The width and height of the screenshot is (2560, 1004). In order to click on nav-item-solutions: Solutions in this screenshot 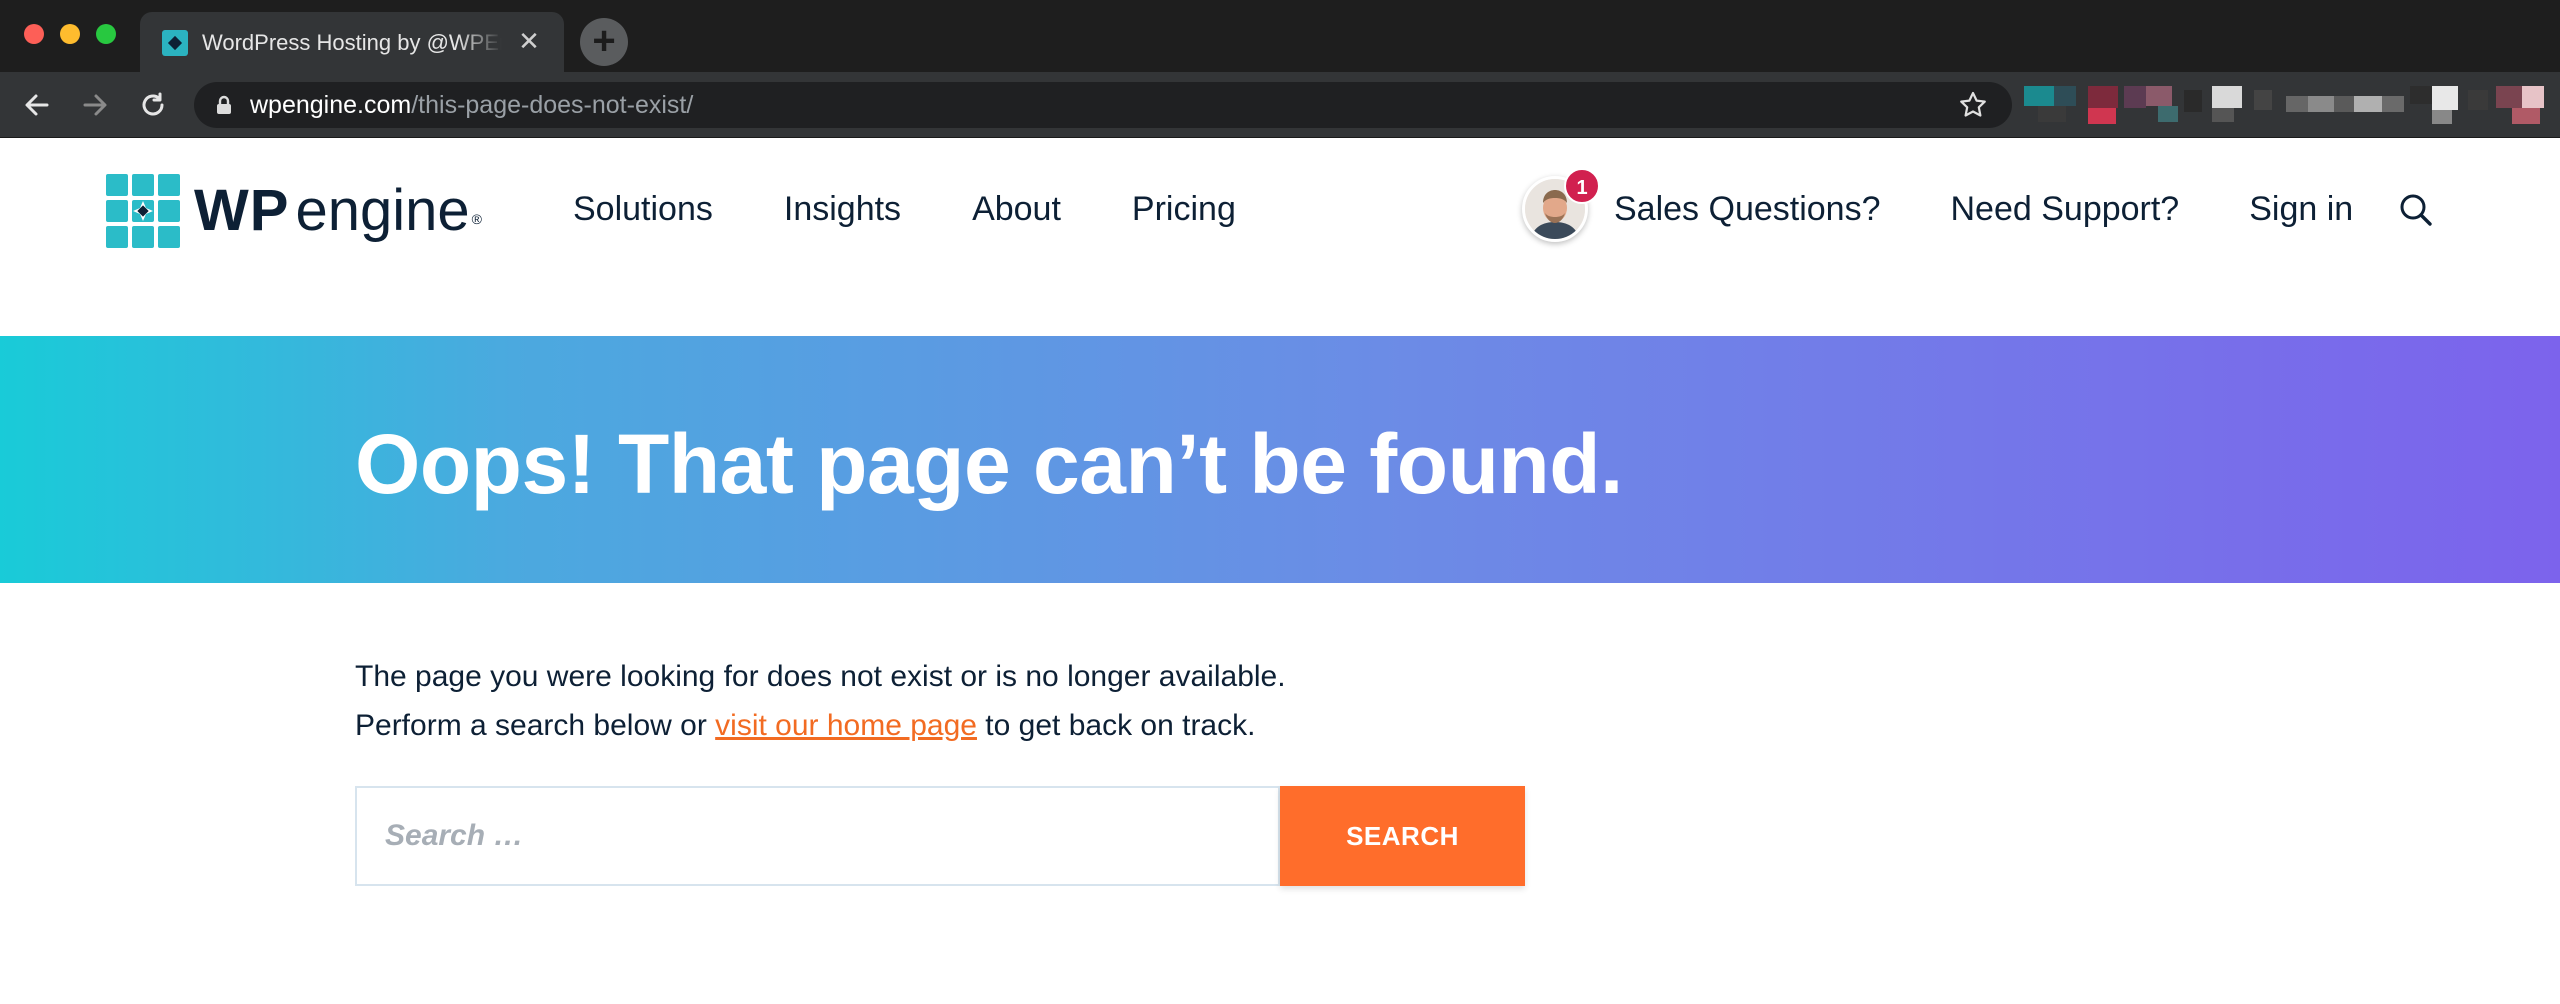, I will do `click(643, 209)`.